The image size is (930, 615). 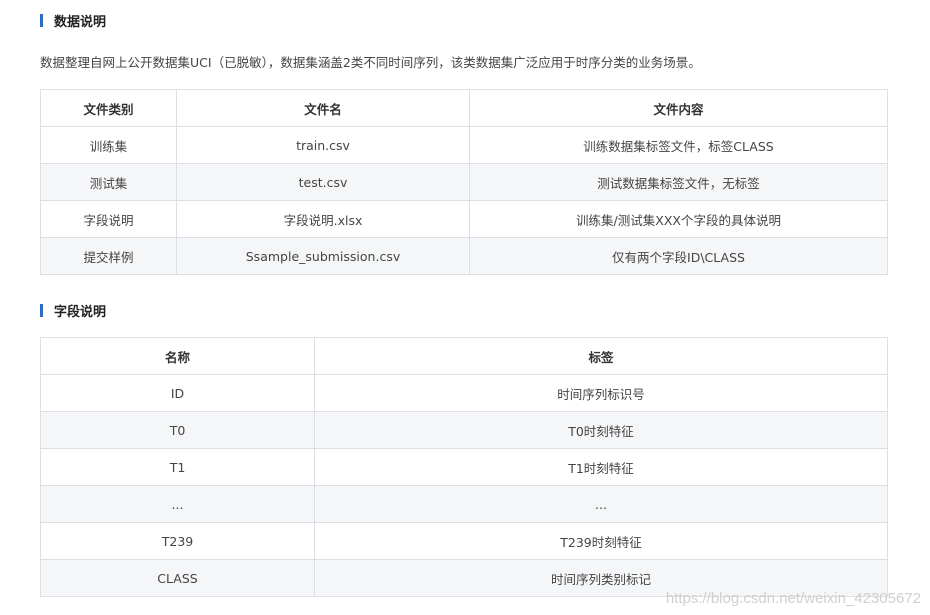 I want to click on file-name-cell: train.csv, so click(x=323, y=145).